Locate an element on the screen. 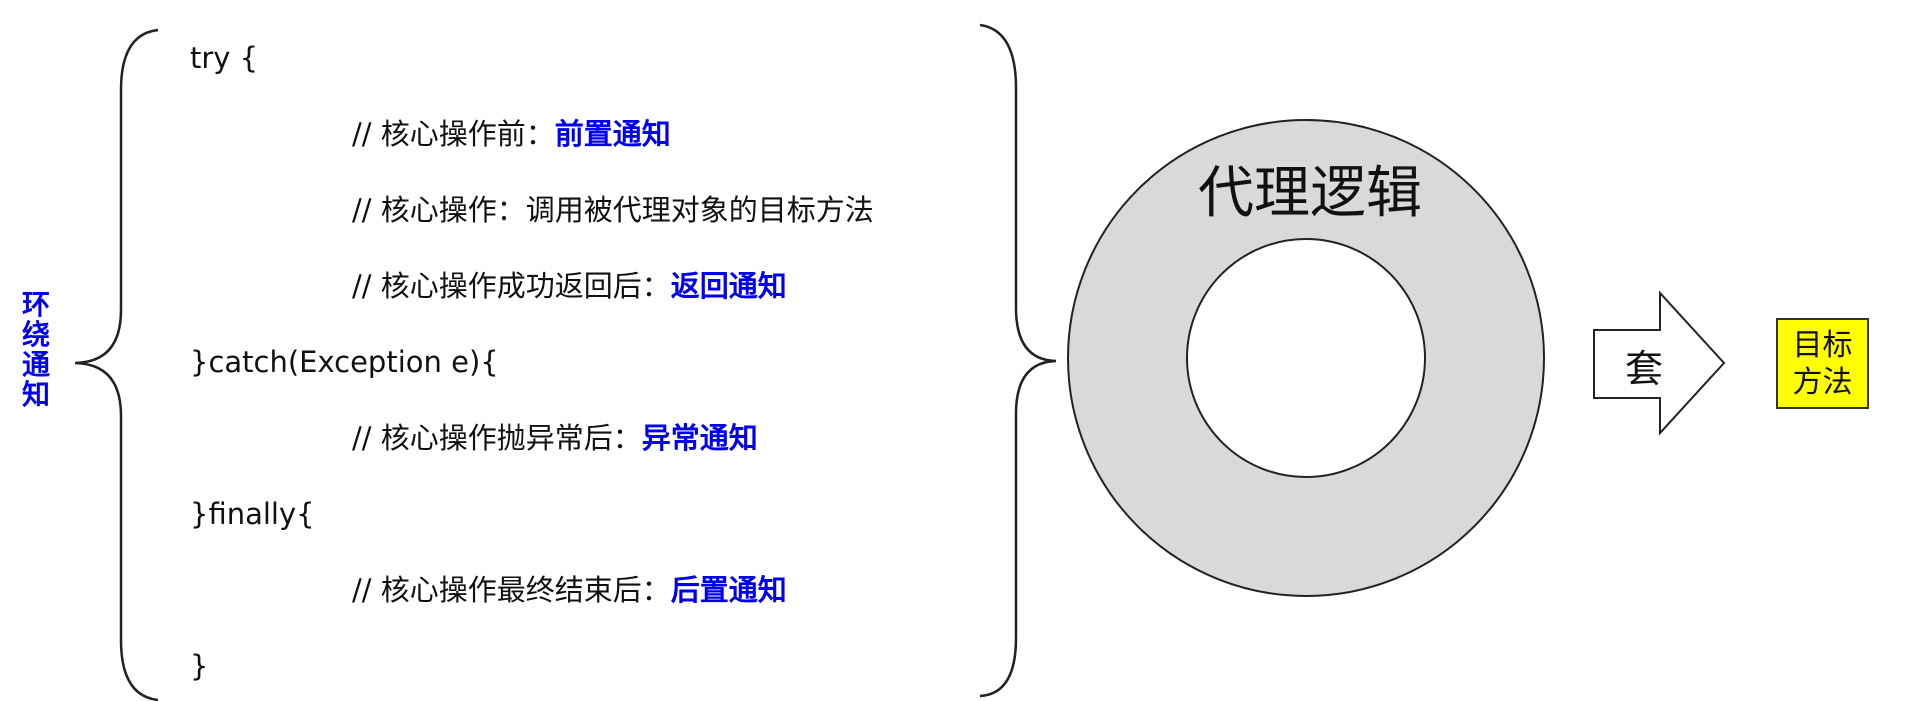 Image resolution: width=1910 pixels, height=701 pixels. proxy-logic-label: 代理逻辑 is located at coordinates (1310, 193).